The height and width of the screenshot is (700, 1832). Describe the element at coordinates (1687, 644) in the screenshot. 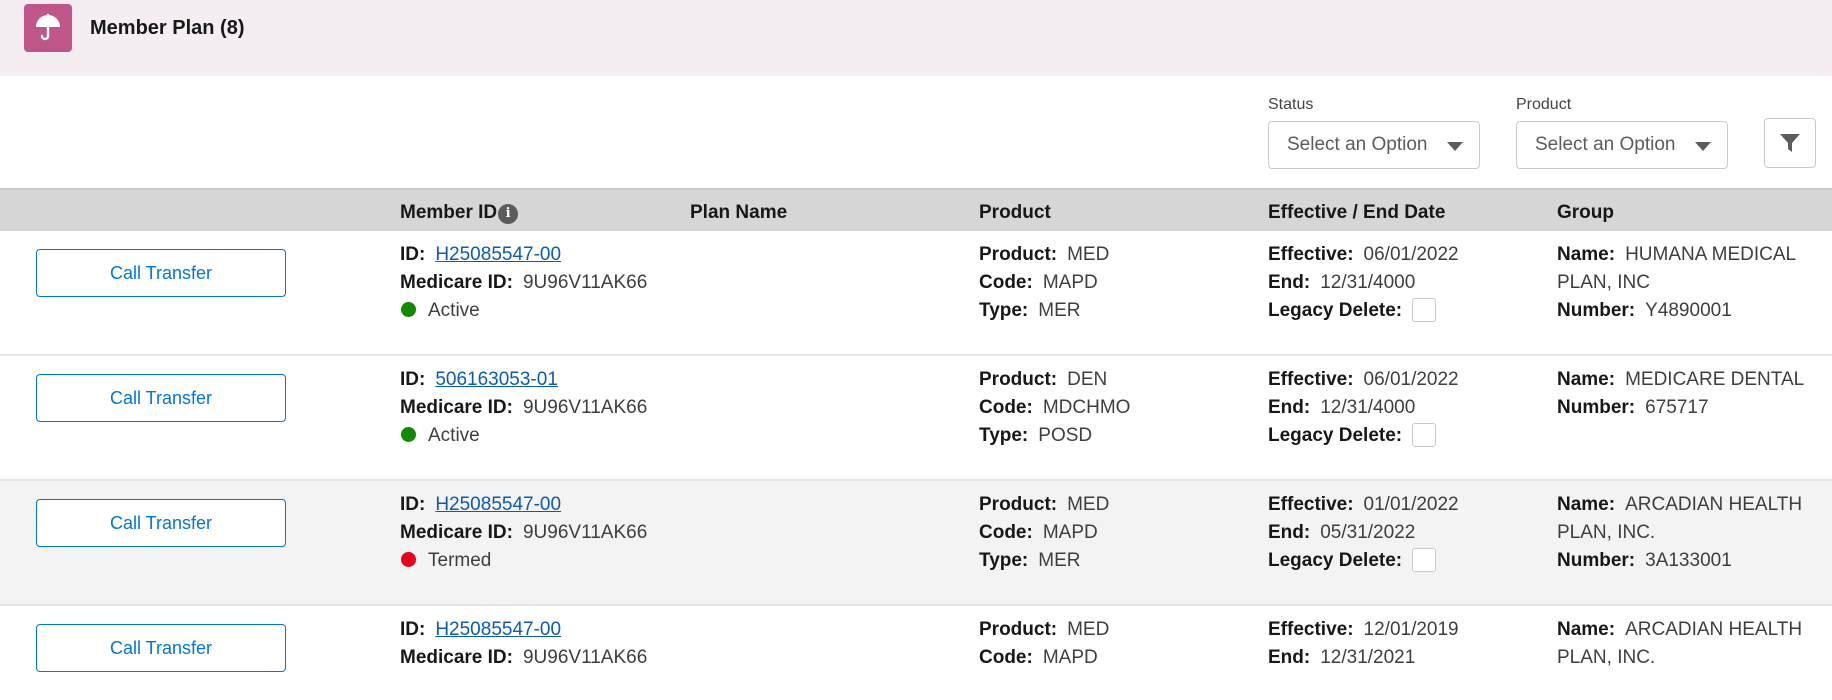

I see `group-cell: Name: ARCADIAN HEALTH PLAN, INC.` at that location.